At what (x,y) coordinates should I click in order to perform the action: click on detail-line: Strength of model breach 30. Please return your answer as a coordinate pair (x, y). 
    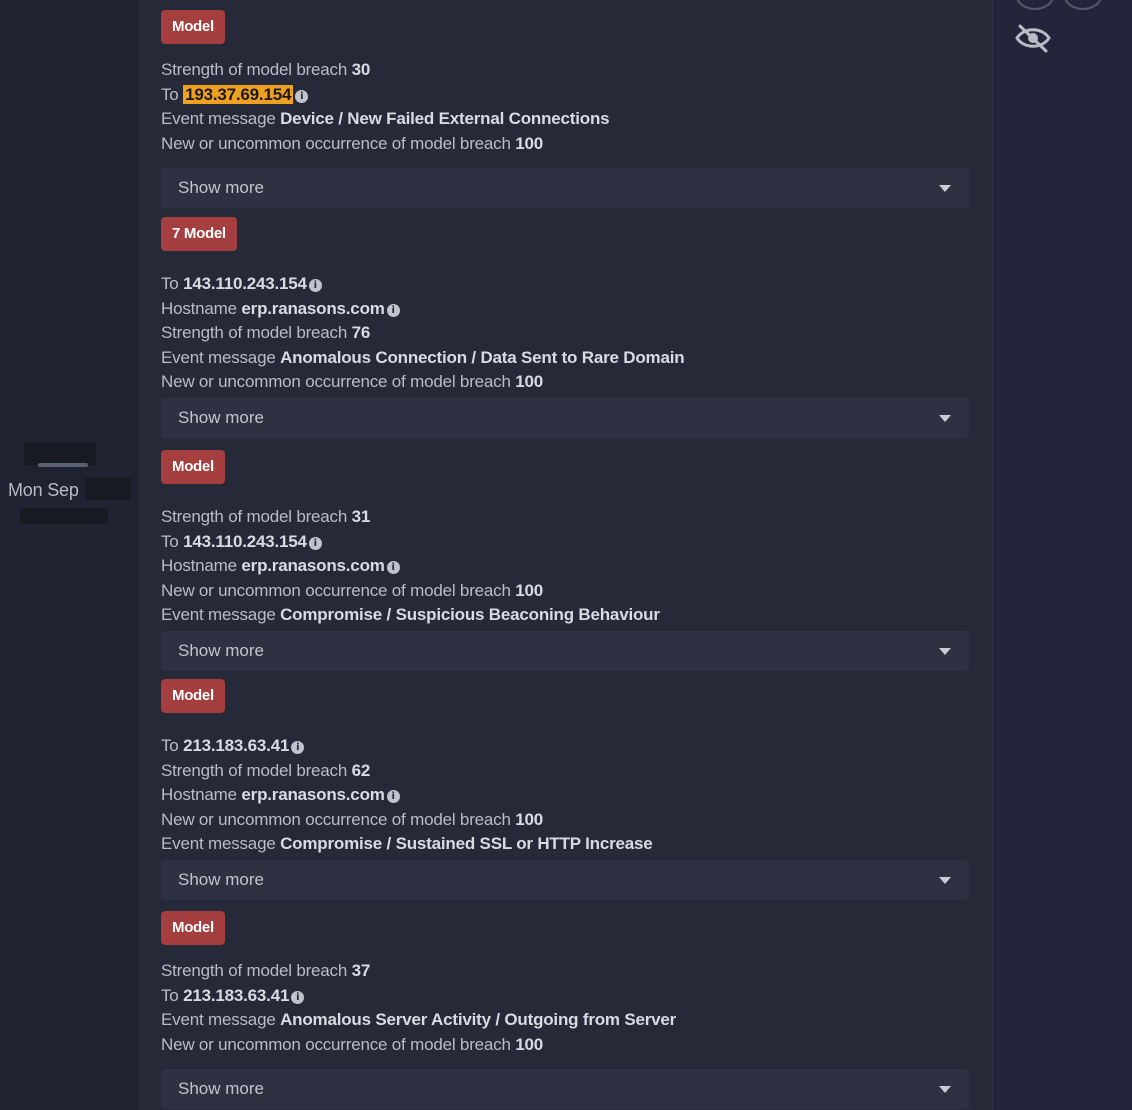
    Looking at the image, I should click on (265, 70).